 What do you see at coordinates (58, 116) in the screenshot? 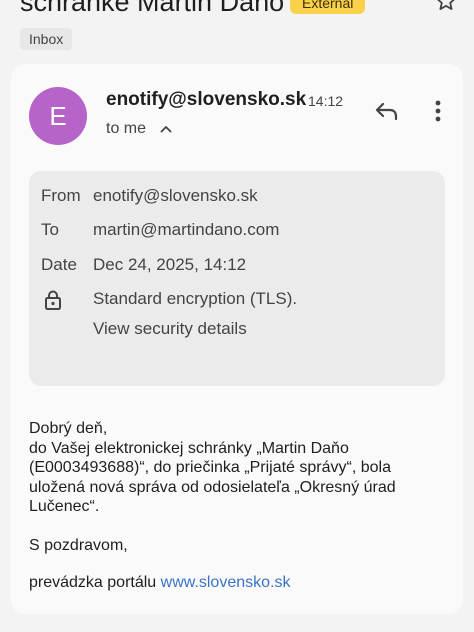
I see `sender-avatar: E` at bounding box center [58, 116].